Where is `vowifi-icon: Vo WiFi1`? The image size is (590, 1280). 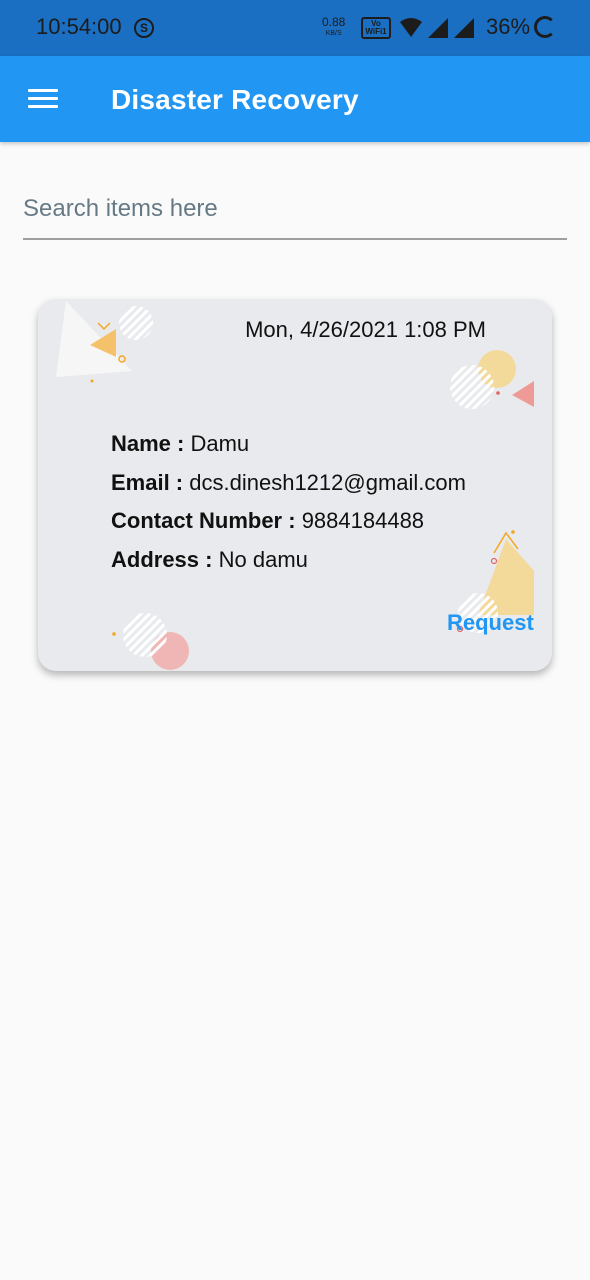
vowifi-icon: Vo WiFi1 is located at coordinates (376, 28).